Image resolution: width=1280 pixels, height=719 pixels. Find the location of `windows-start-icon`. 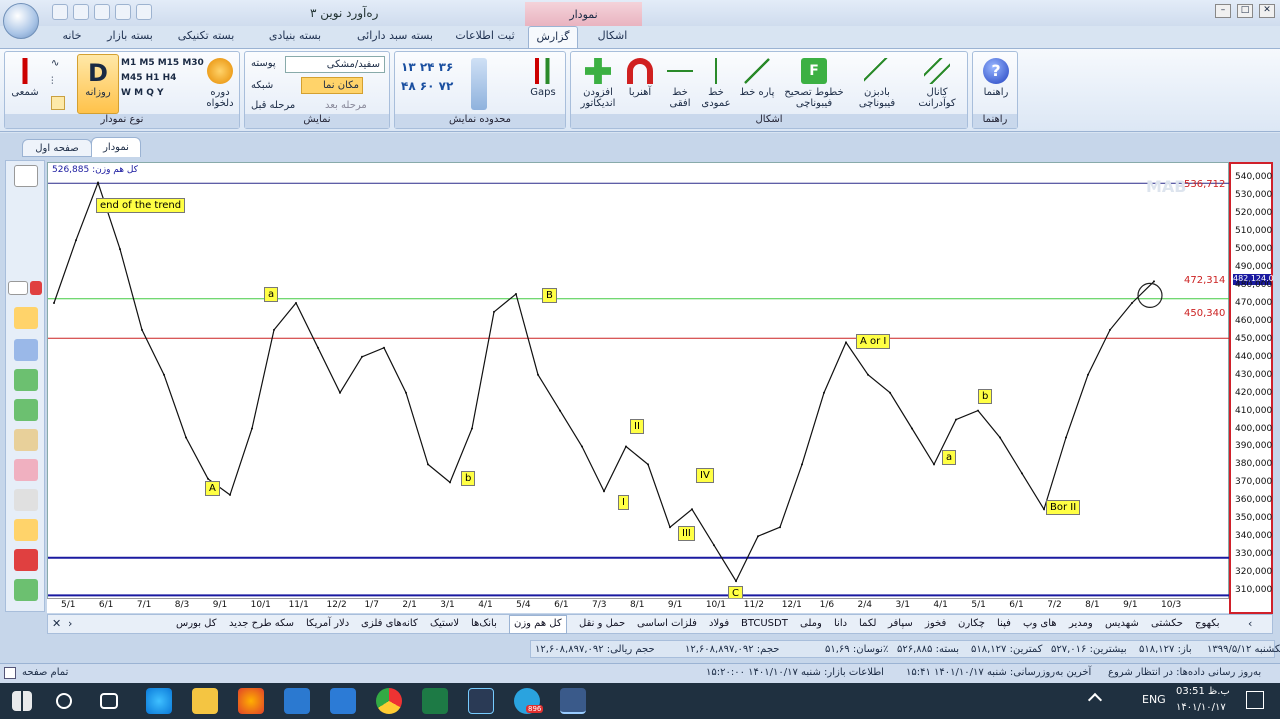

windows-start-icon is located at coordinates (22, 701).